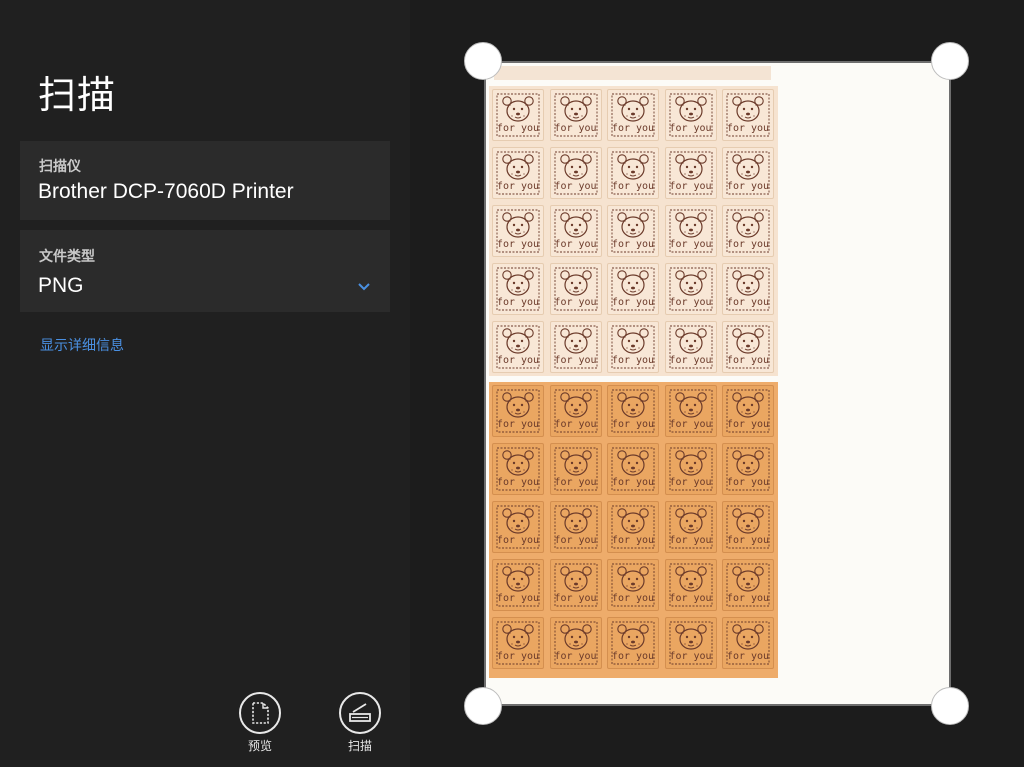 The height and width of the screenshot is (767, 1024). Describe the element at coordinates (950, 706) in the screenshot. I see `crop-handle-bottom-right` at that location.